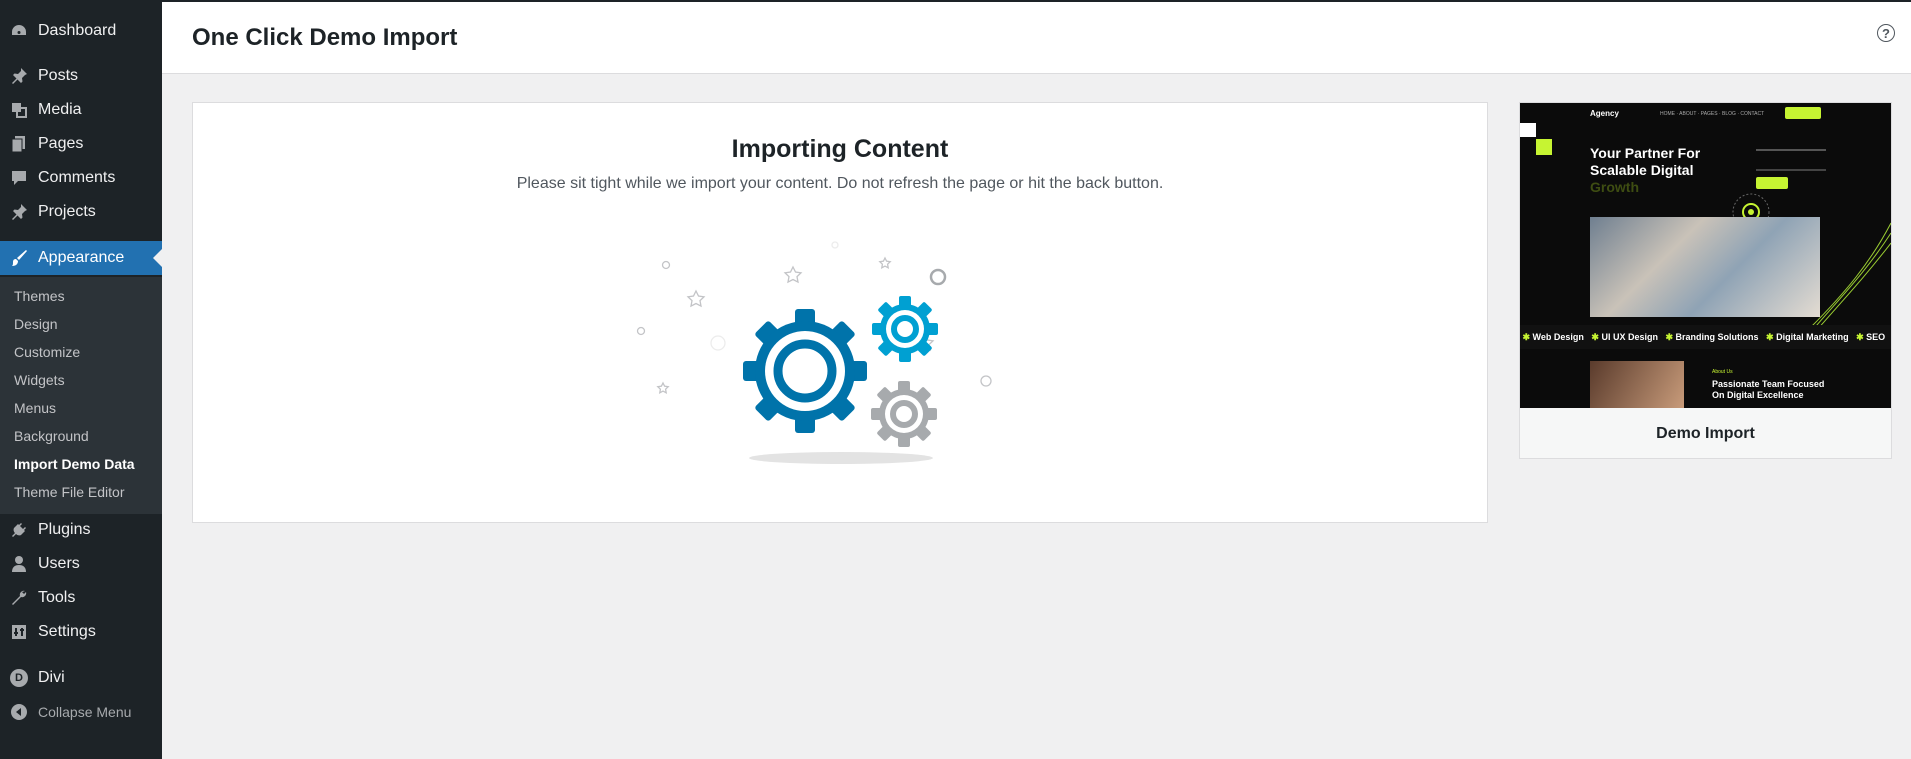 The height and width of the screenshot is (759, 1911). Describe the element at coordinates (1642, 170) in the screenshot. I see `headline-line: Scalable Digital` at that location.